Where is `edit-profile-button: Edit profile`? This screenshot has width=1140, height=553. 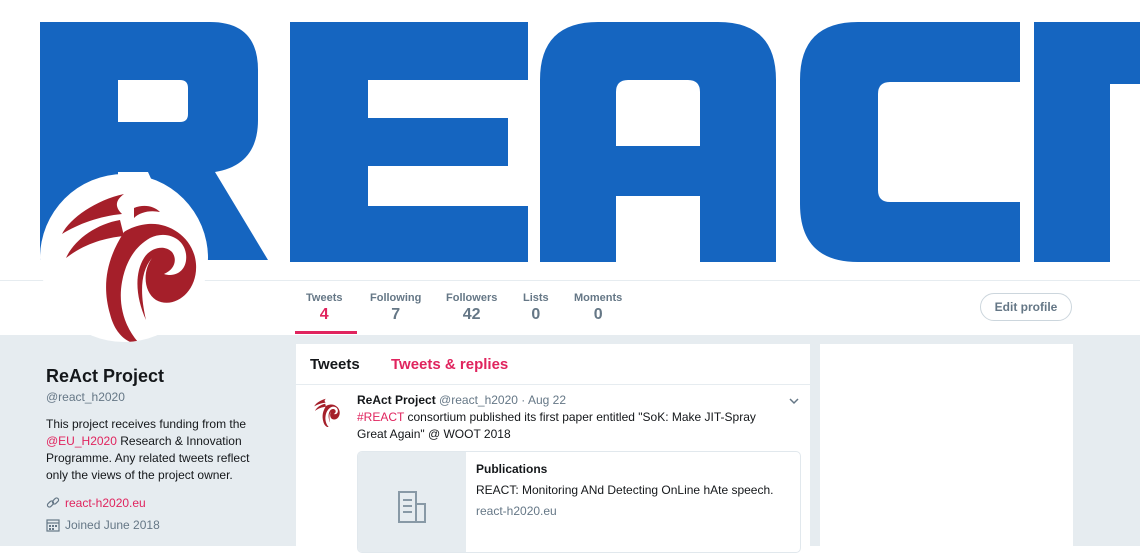 edit-profile-button: Edit profile is located at coordinates (1026, 307).